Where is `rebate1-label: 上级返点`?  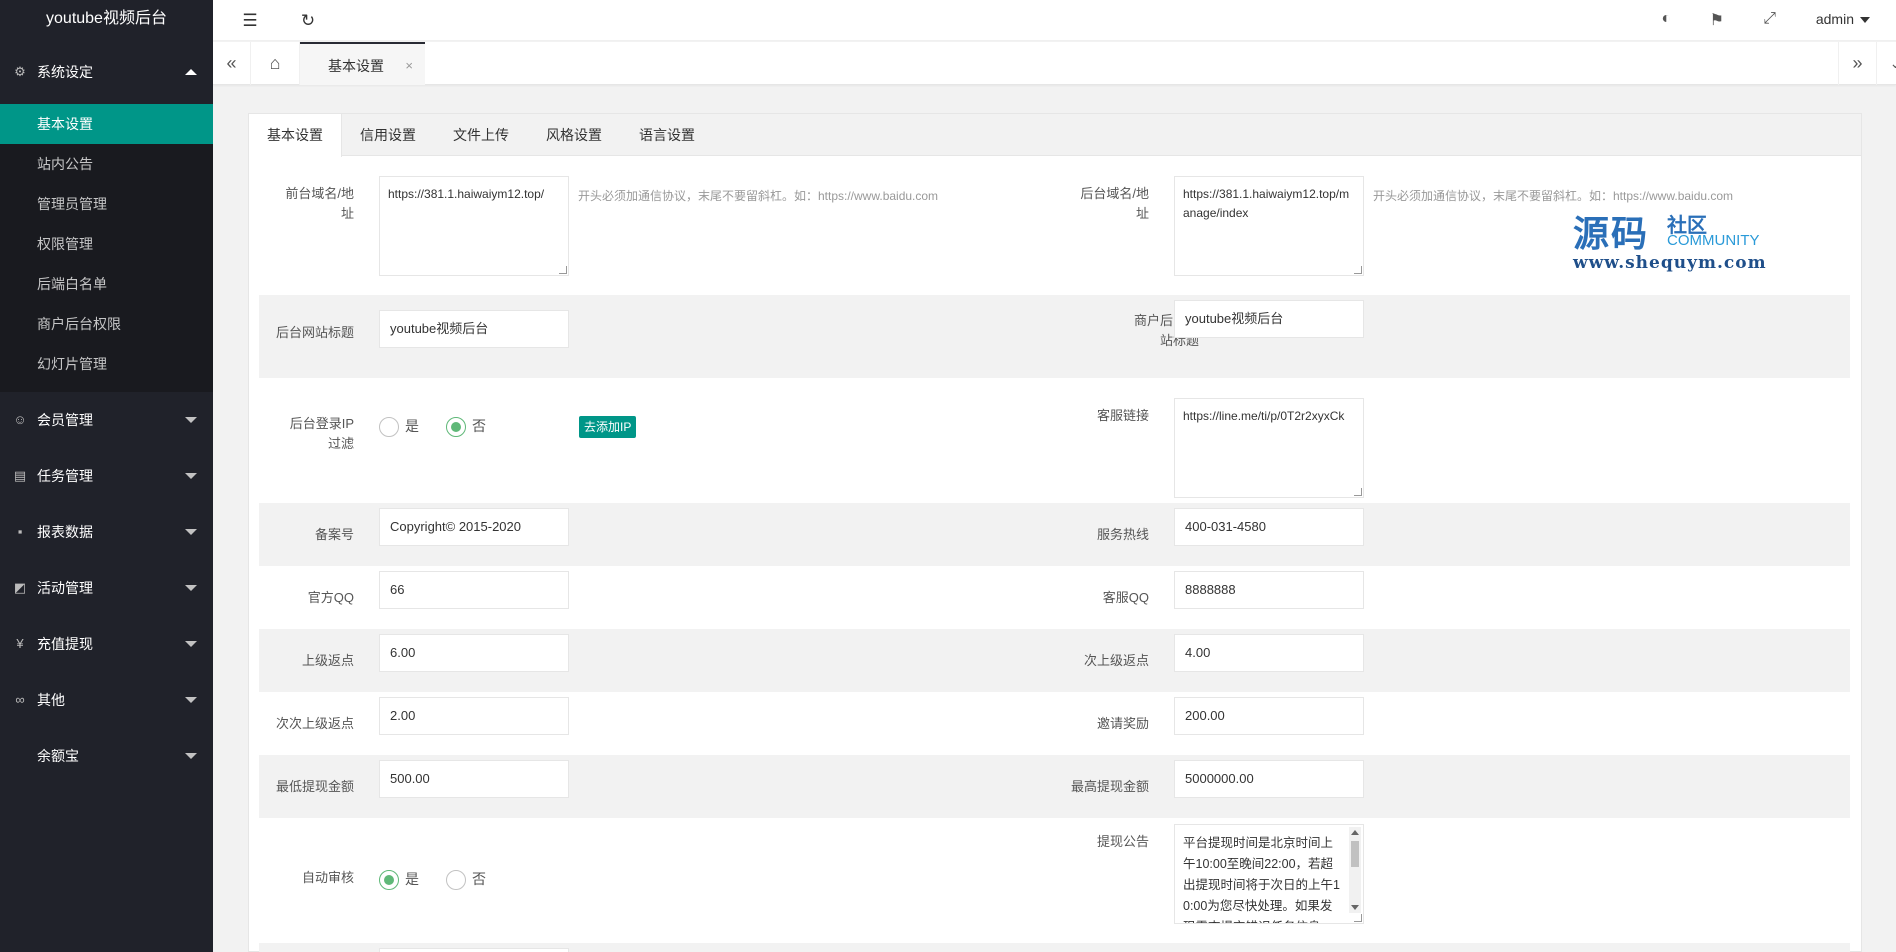 rebate1-label: 上级返点 is located at coordinates (327, 660).